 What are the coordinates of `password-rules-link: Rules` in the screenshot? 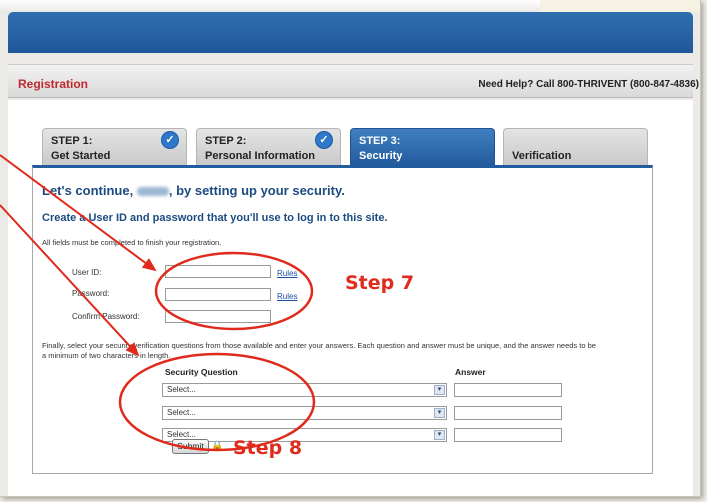 It's located at (287, 296).